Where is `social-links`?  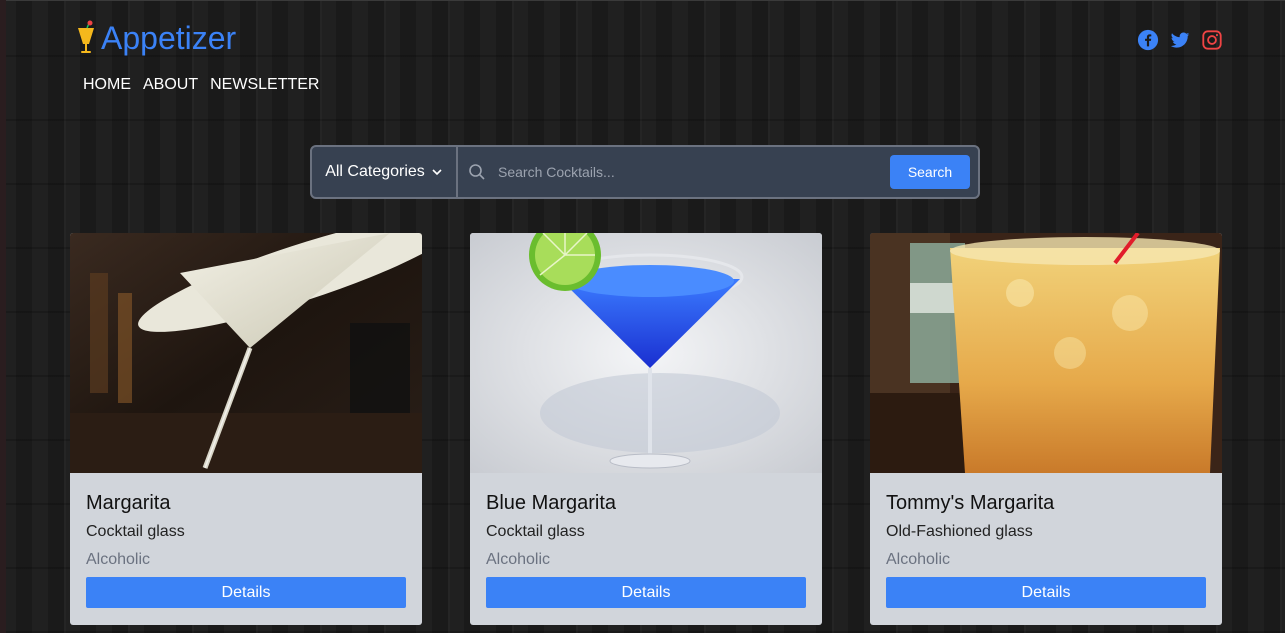 social-links is located at coordinates (1180, 40).